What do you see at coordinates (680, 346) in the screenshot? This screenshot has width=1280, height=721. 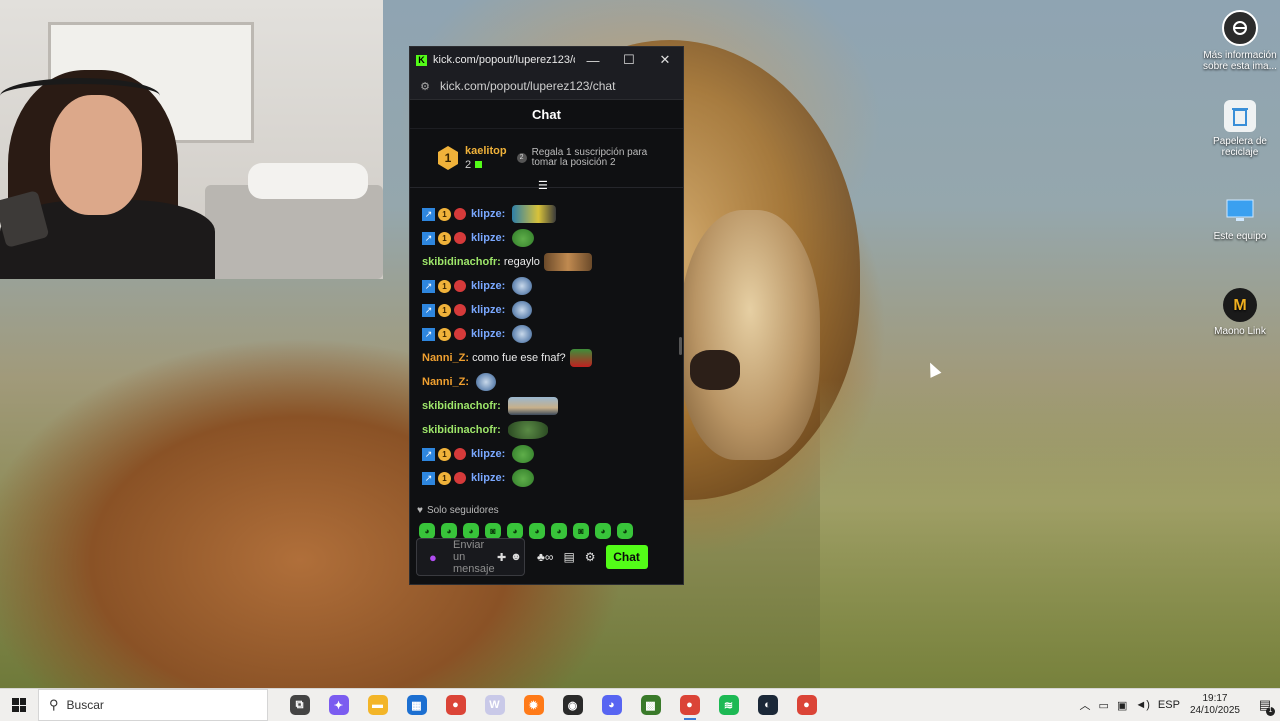 I see `chat-scrollbar` at bounding box center [680, 346].